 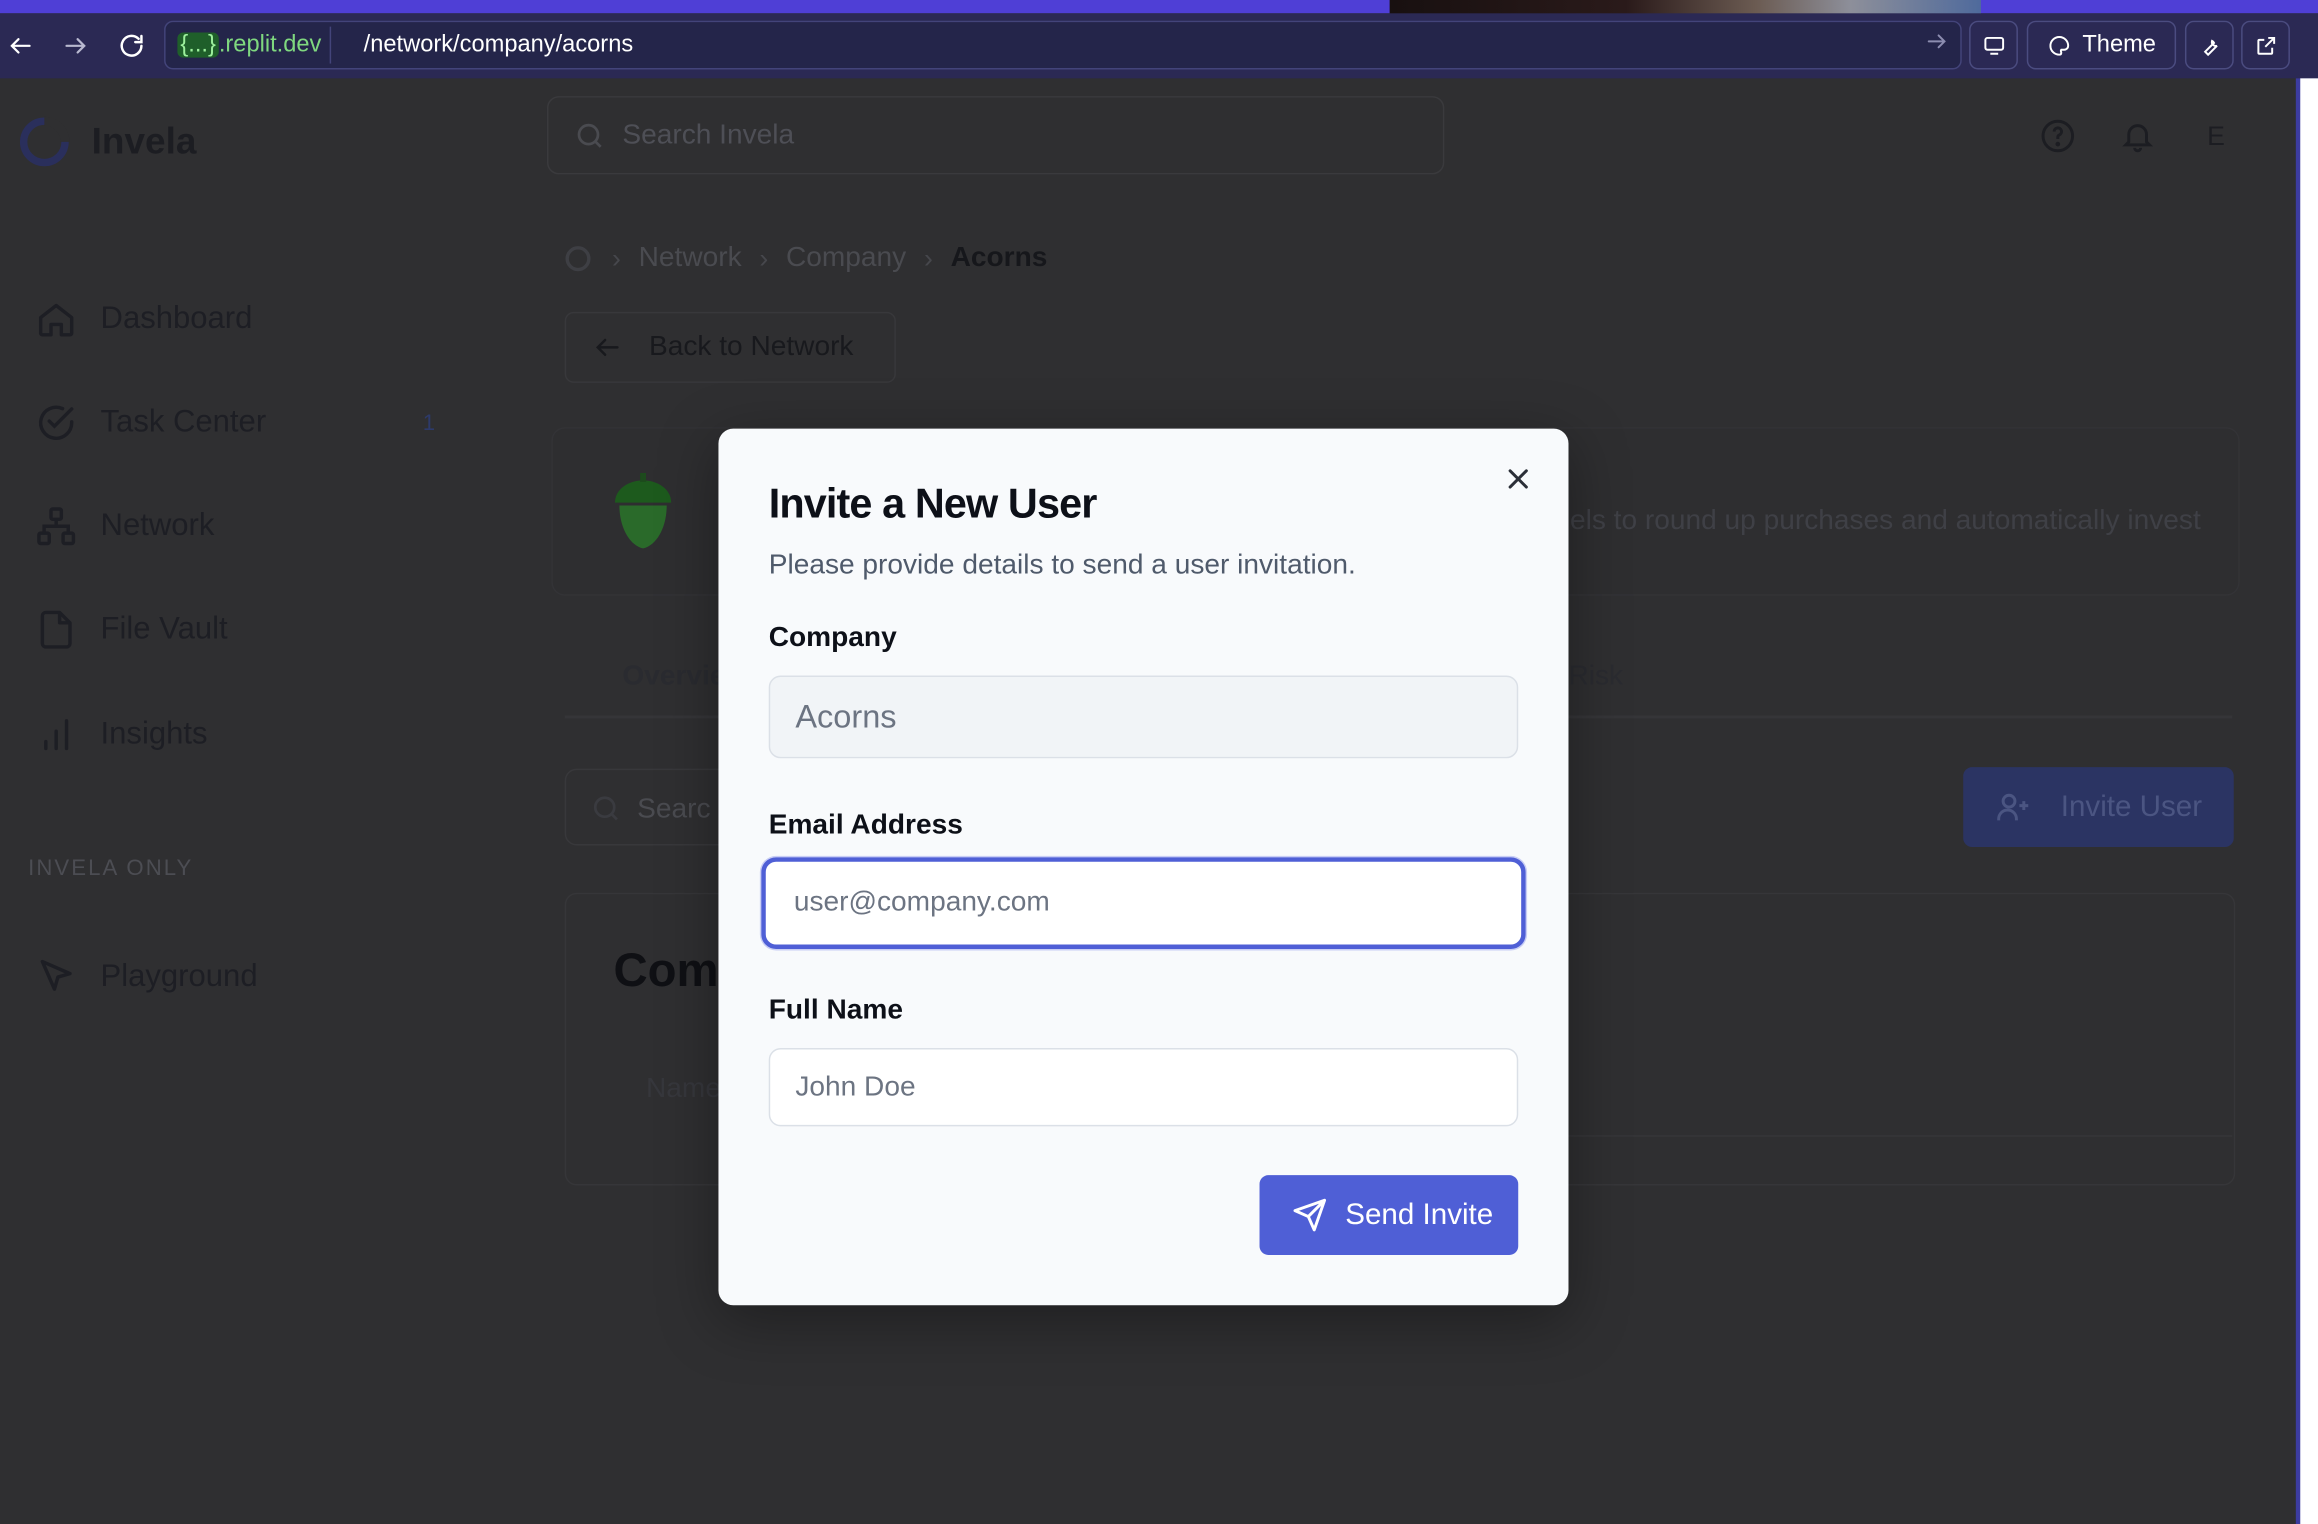 What do you see at coordinates (179, 976) in the screenshot?
I see `sidebar-item-label: Playground` at bounding box center [179, 976].